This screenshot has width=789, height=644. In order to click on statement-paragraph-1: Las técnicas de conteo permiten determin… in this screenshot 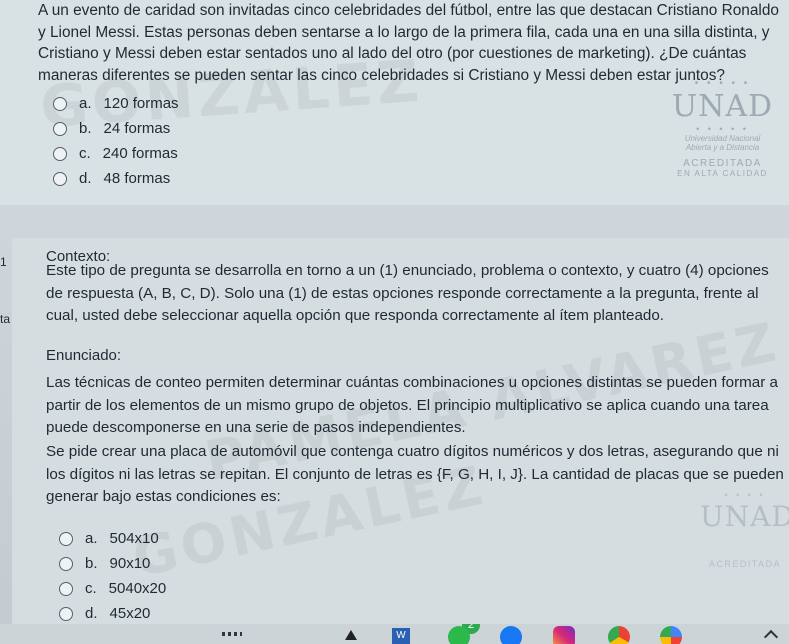, I will do `click(412, 405)`.